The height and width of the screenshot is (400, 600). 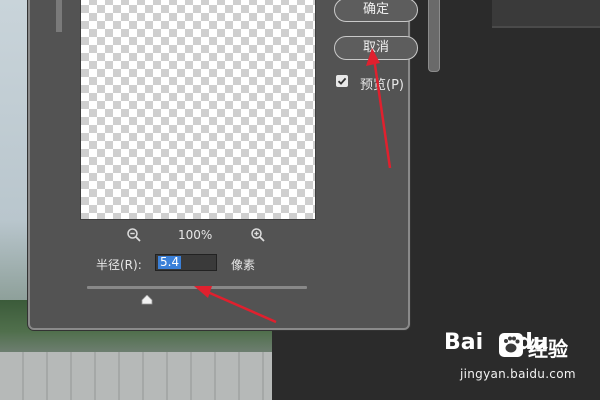 What do you see at coordinates (511, 345) in the screenshot?
I see `paw-icon` at bounding box center [511, 345].